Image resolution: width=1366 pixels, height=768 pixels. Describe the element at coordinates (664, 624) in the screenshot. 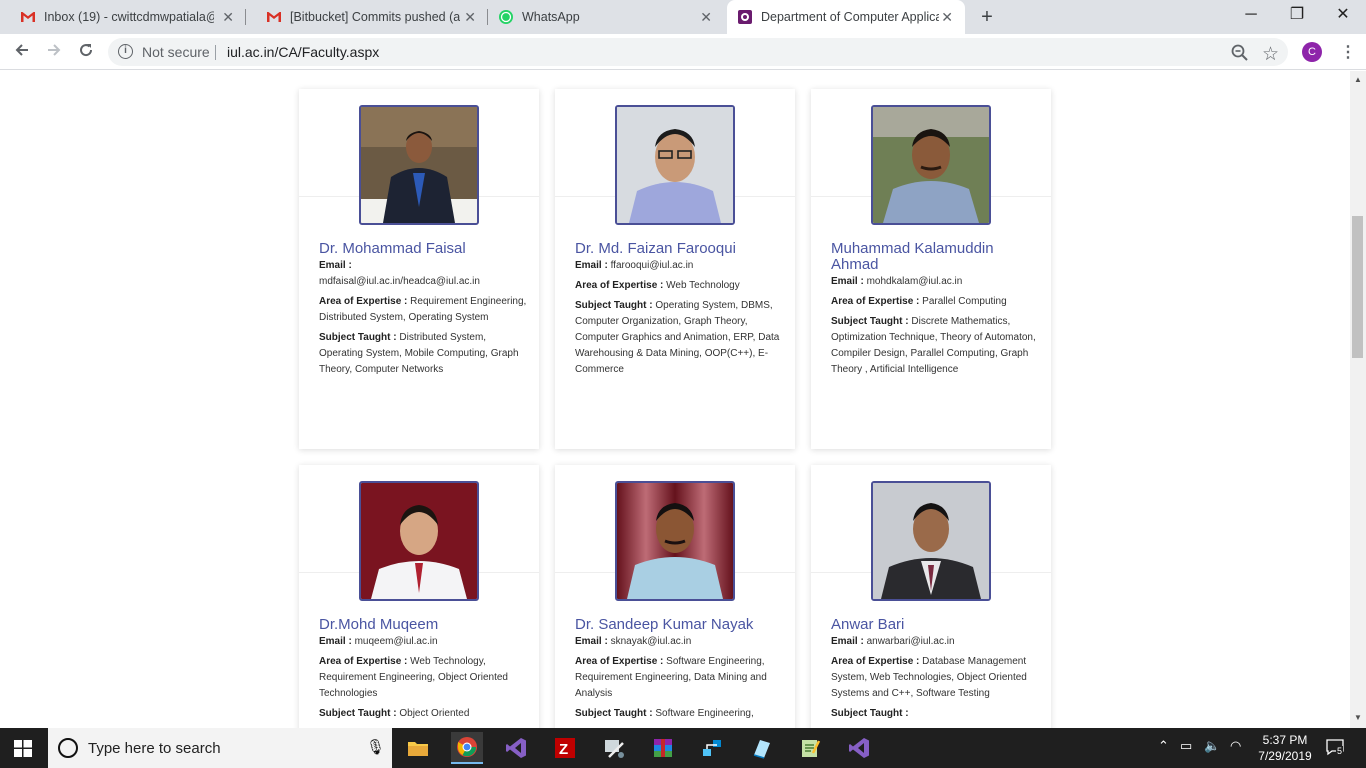

I see `faculty-name: Dr. Sandeep Kumar Nayak` at that location.